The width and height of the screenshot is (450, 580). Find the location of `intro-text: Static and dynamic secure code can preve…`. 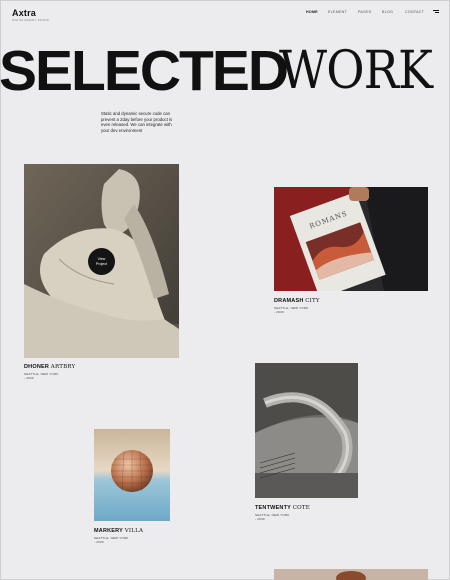

intro-text: Static and dynamic secure code can preve… is located at coordinates (137, 122).